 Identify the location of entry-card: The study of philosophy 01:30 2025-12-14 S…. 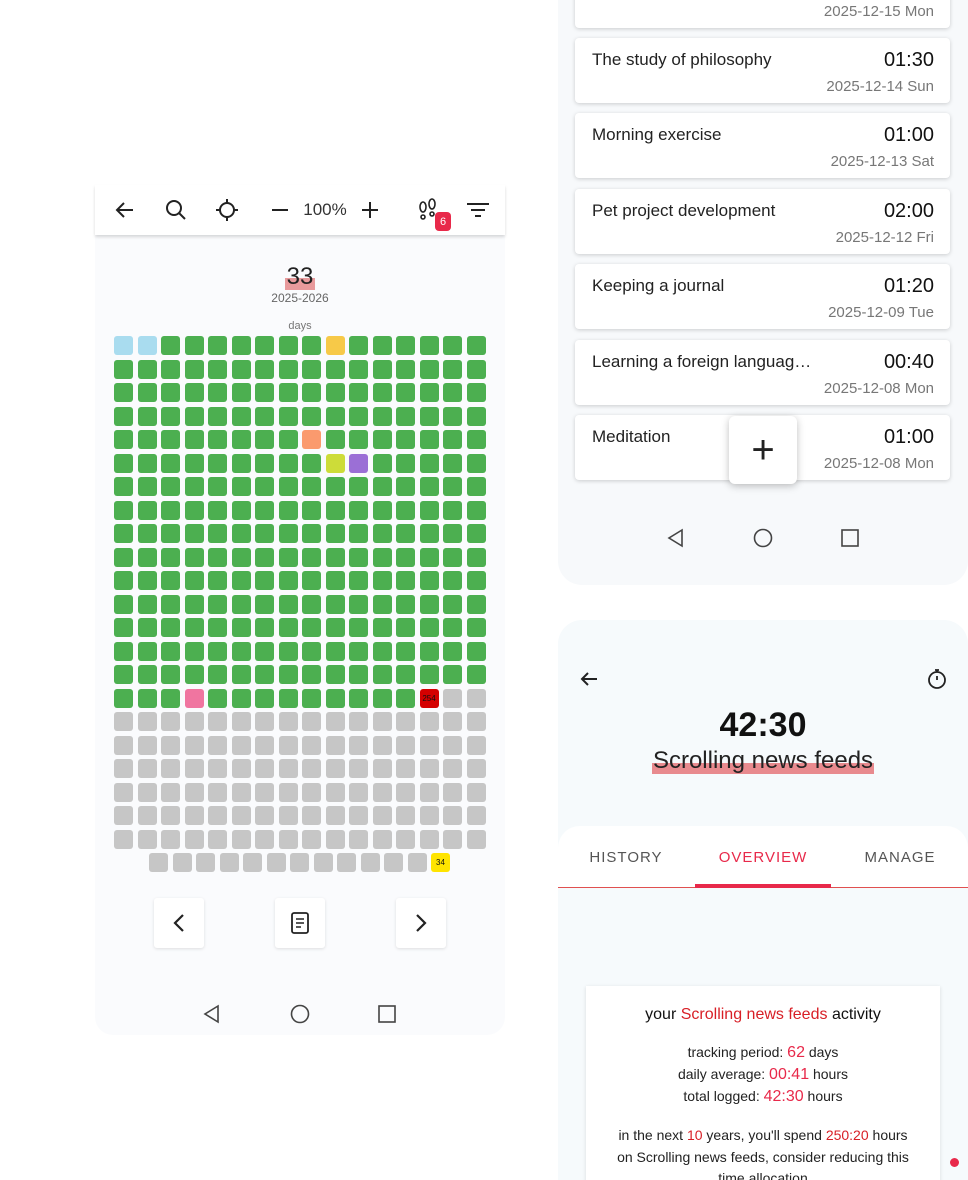
(762, 70).